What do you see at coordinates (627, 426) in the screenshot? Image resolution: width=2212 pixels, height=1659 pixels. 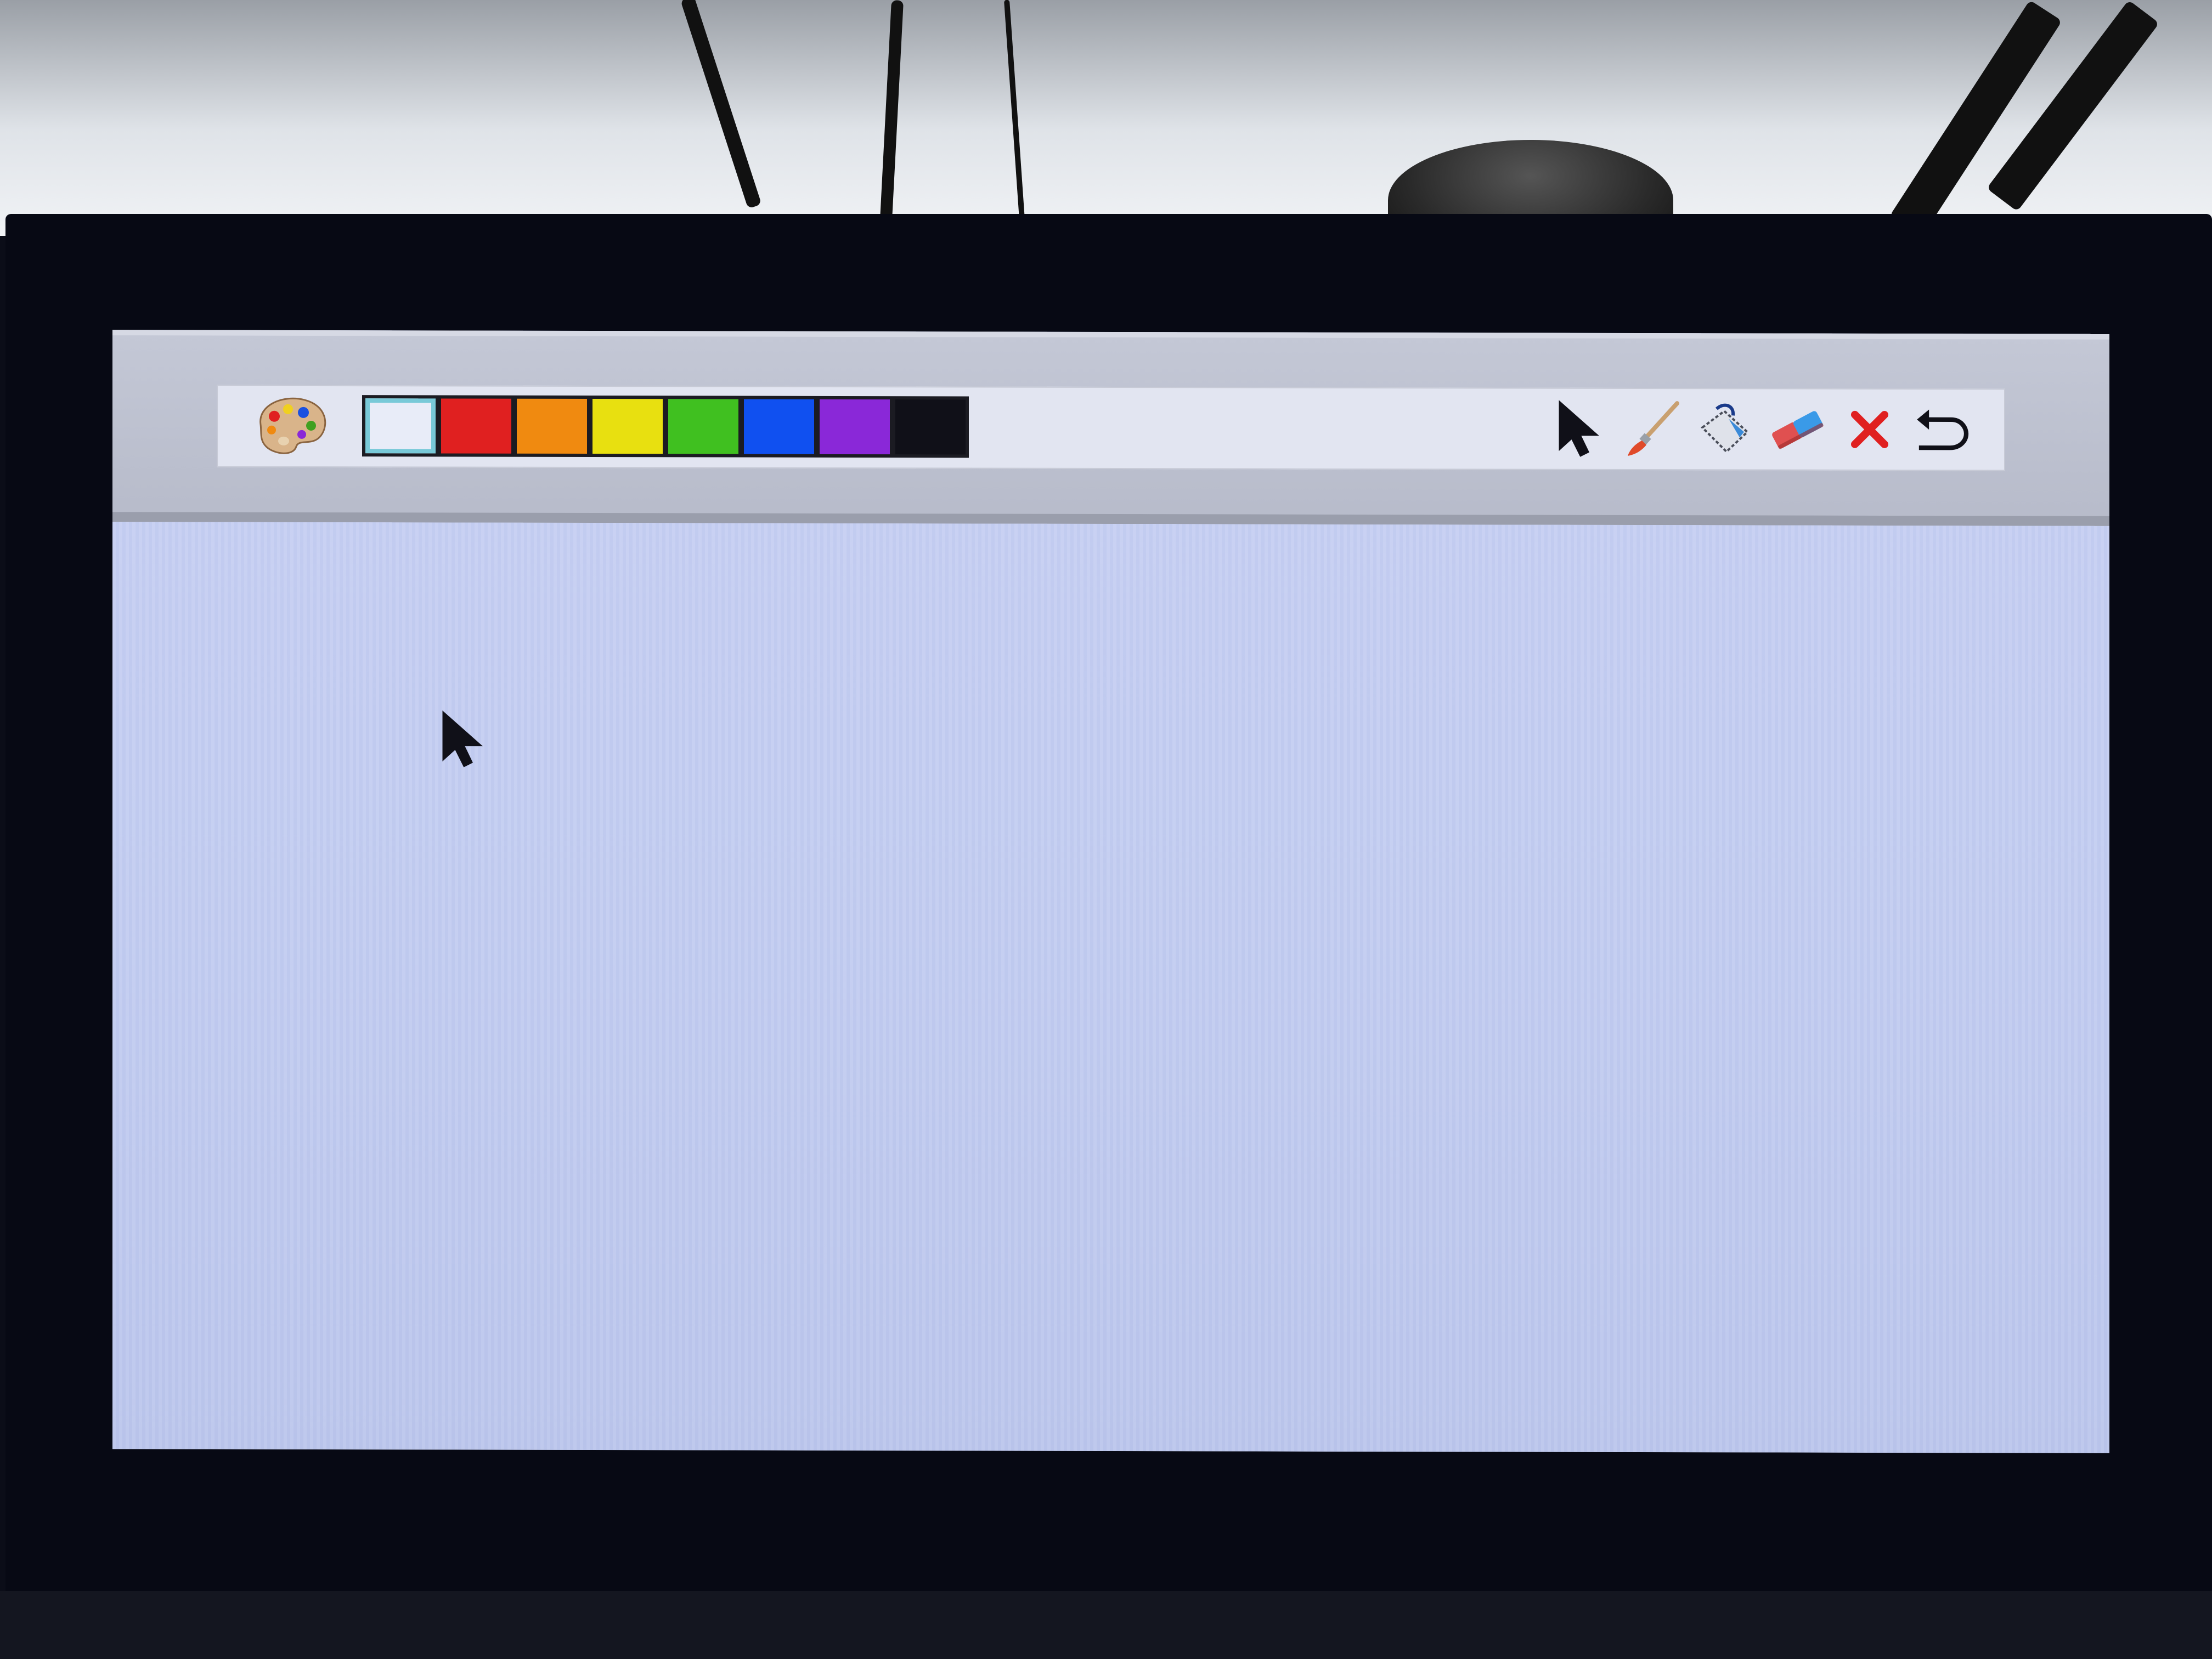 I see `color-swatch-yellow` at bounding box center [627, 426].